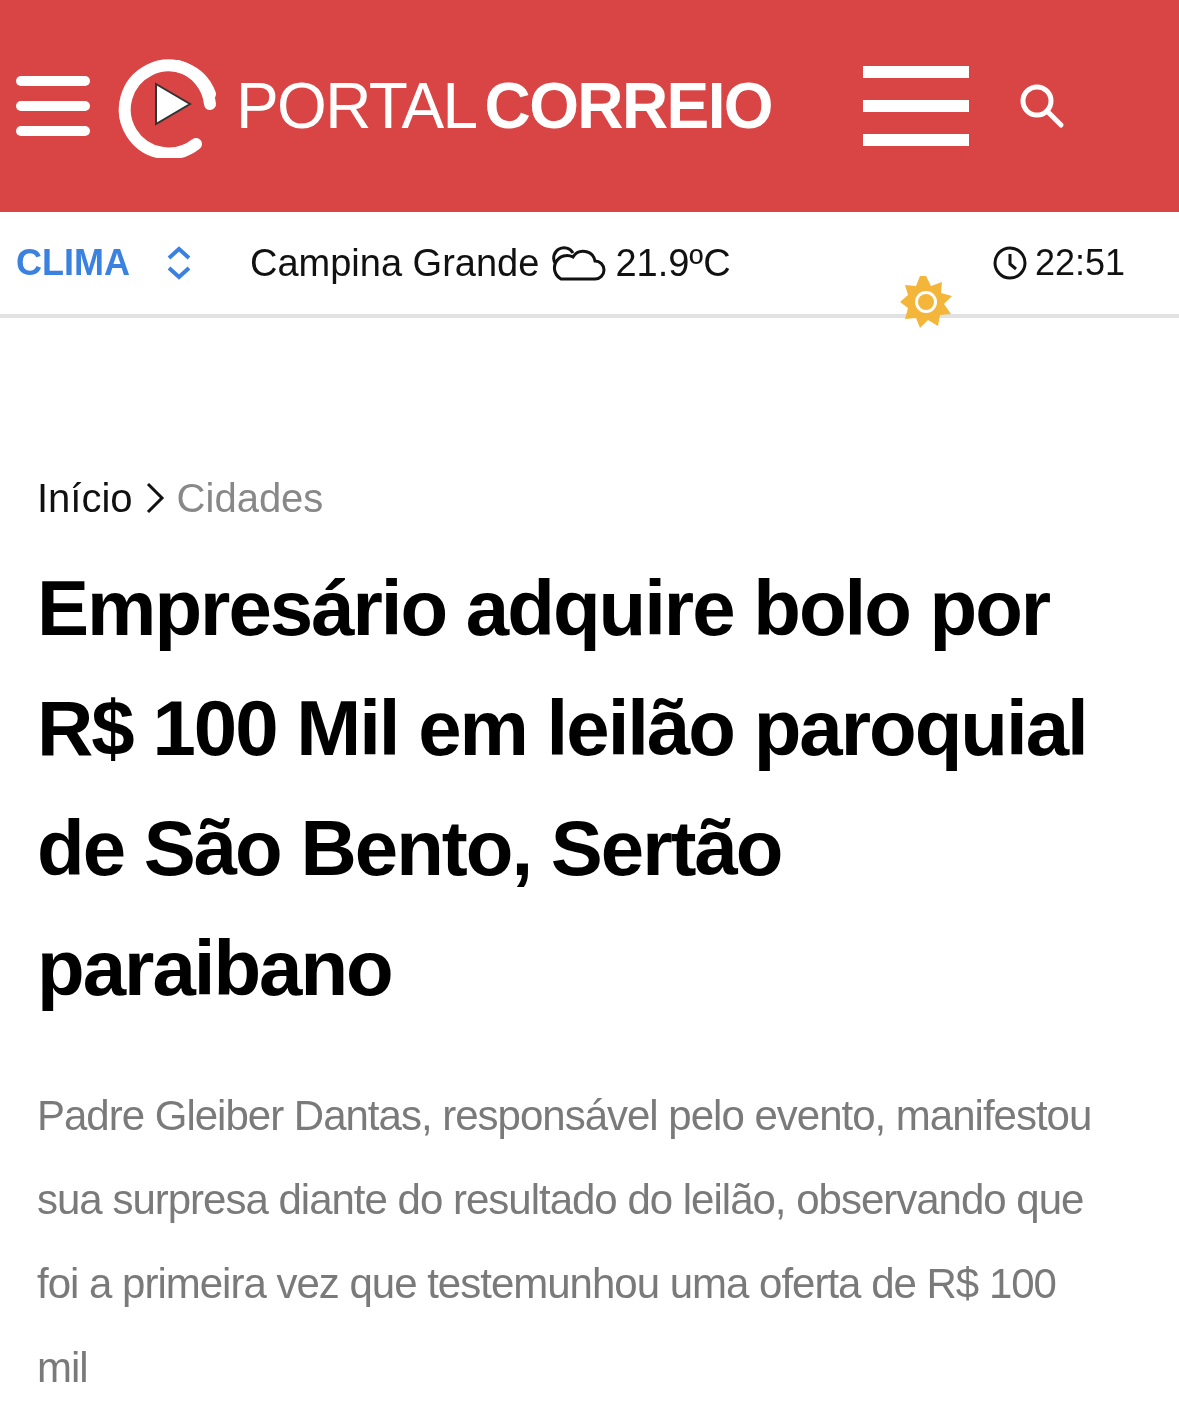 This screenshot has width=1179, height=1416. I want to click on breadcrumb-link: Cidades, so click(250, 498).